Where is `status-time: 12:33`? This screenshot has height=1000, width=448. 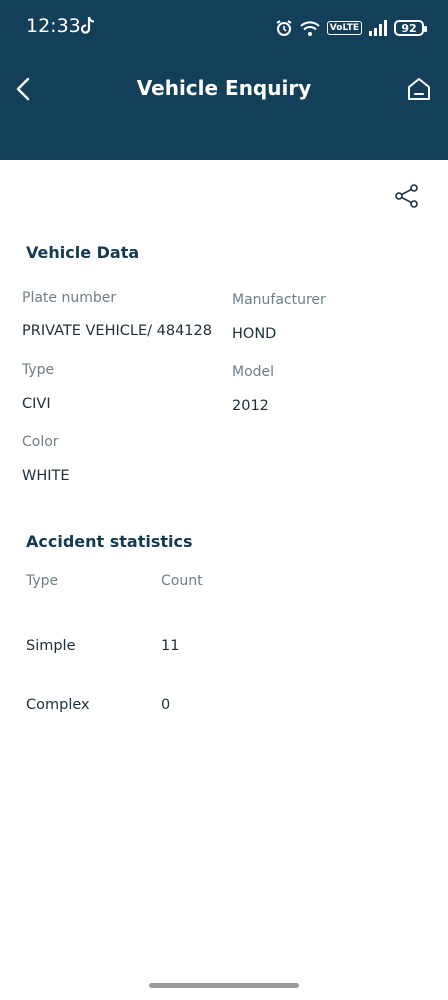 status-time: 12:33 is located at coordinates (53, 26).